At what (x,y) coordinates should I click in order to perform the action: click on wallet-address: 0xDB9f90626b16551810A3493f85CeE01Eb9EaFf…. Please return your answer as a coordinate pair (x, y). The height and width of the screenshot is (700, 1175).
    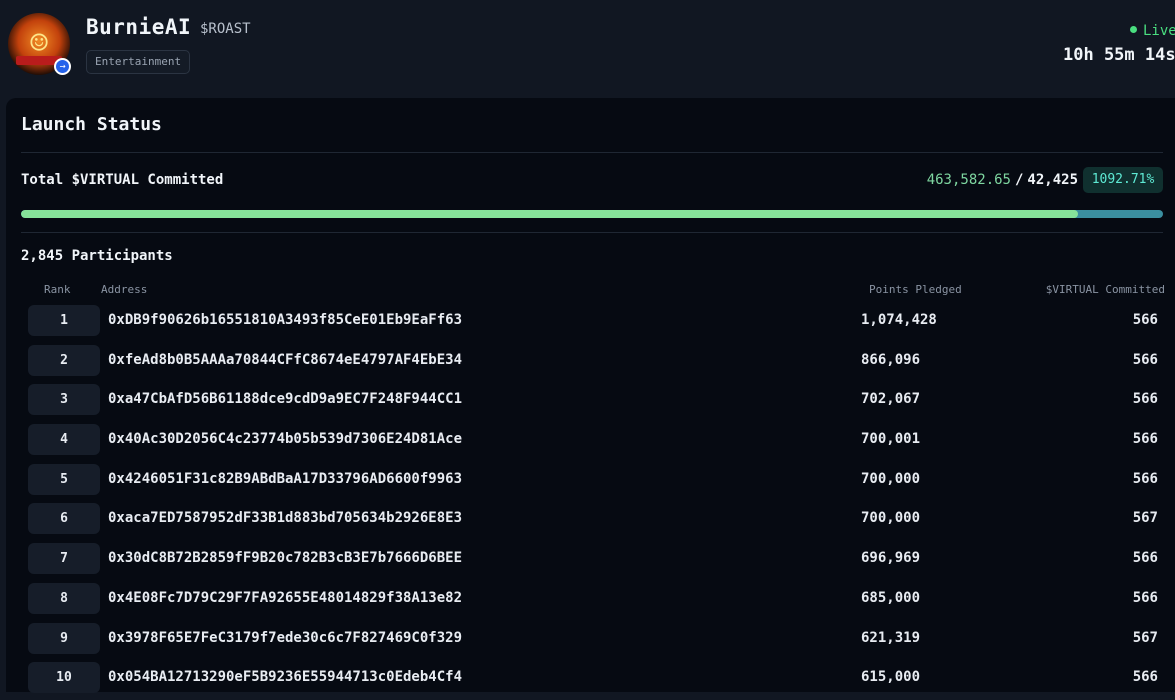
    Looking at the image, I should click on (285, 320).